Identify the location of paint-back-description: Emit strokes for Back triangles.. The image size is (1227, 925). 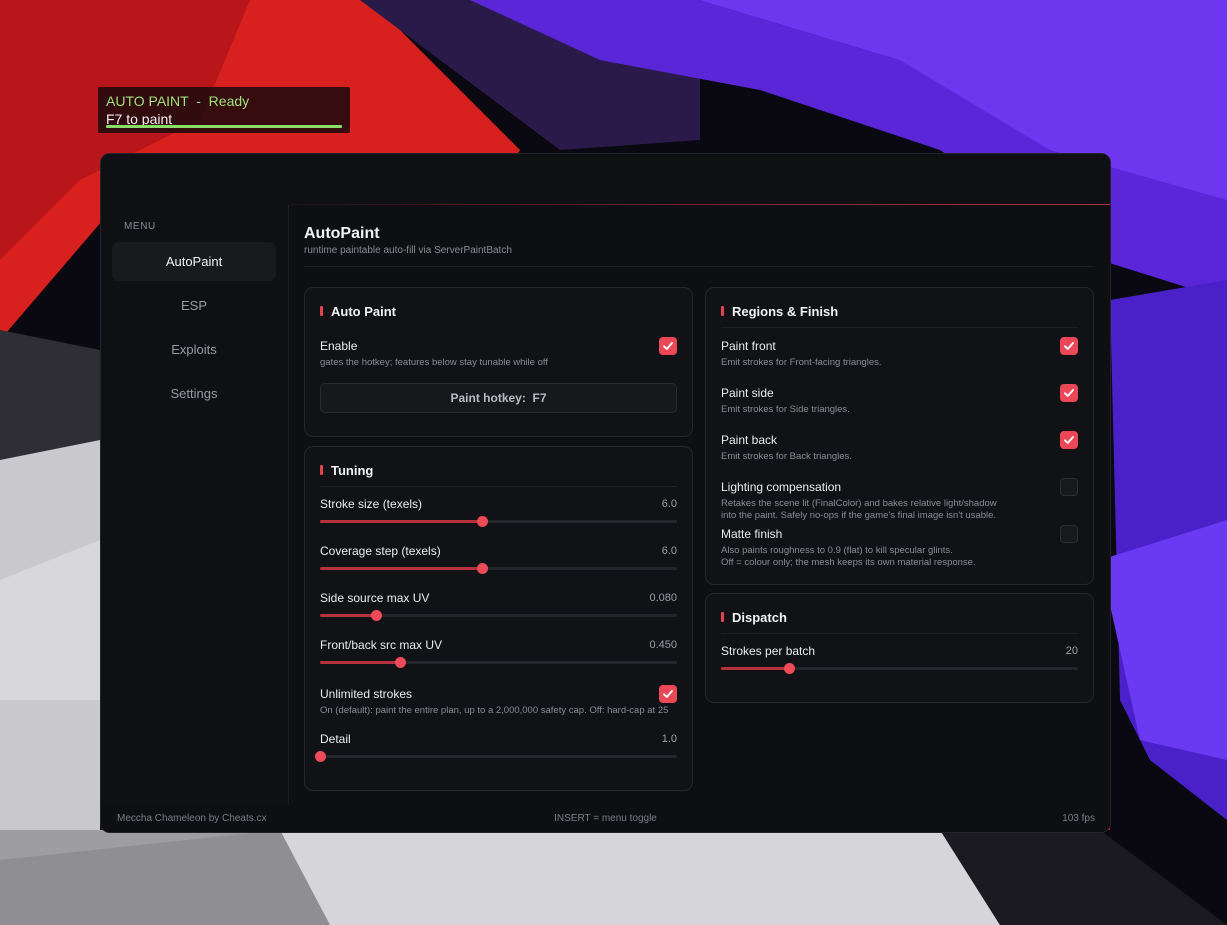
(786, 456).